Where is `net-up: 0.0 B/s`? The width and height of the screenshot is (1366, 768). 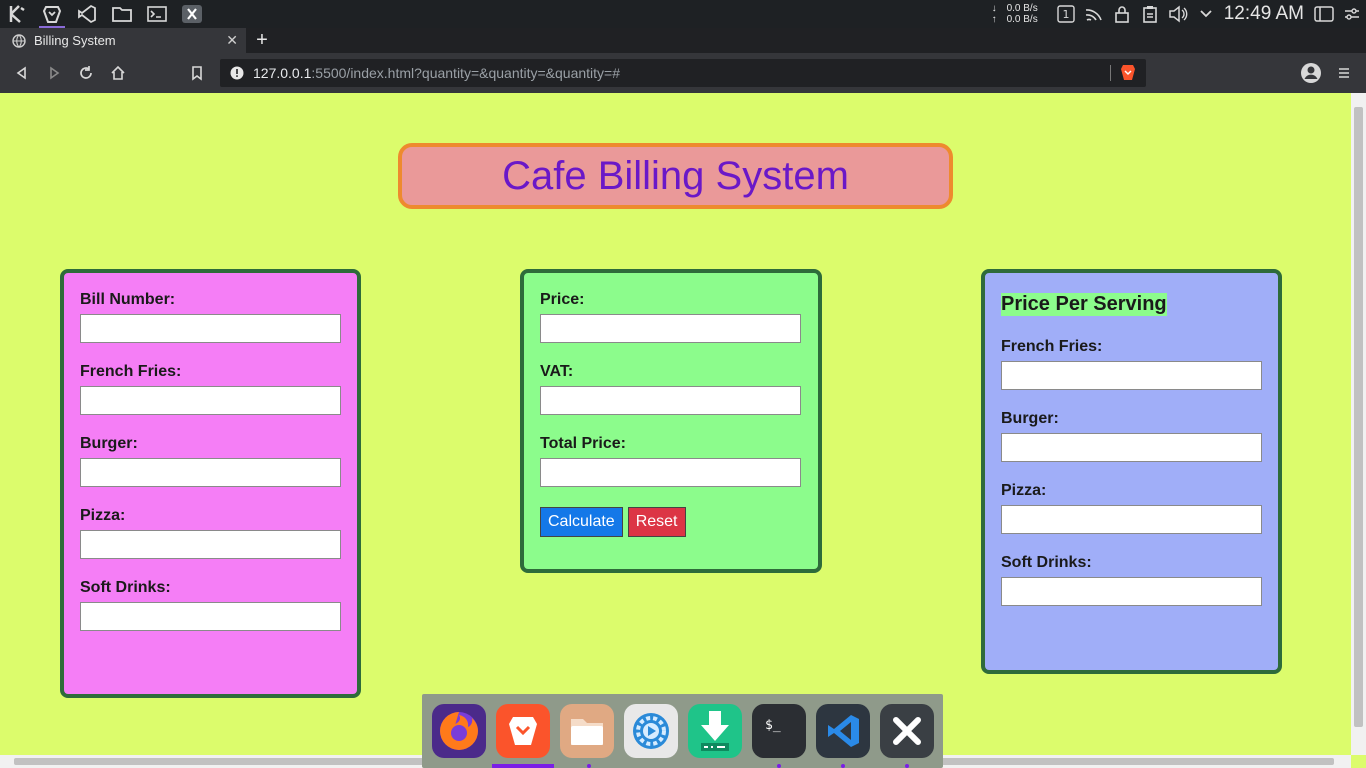
net-up: 0.0 B/s is located at coordinates (1022, 19).